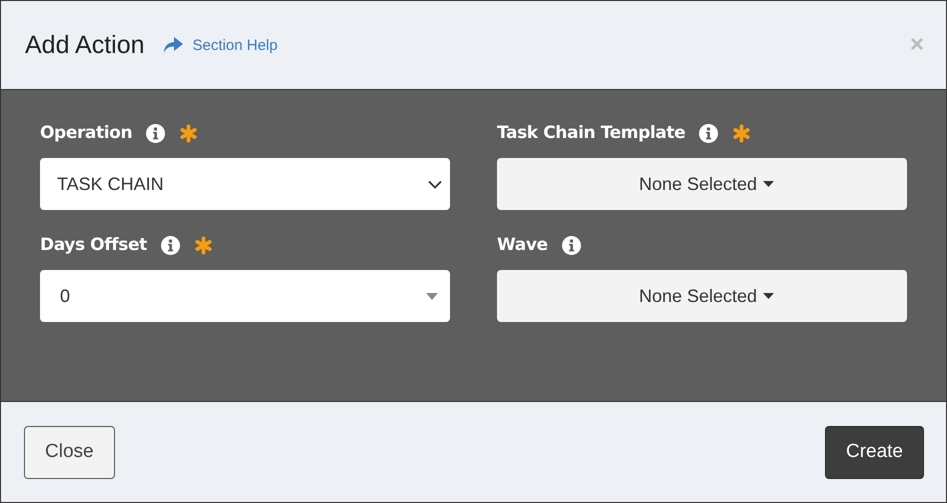  I want to click on field-label: Days Offset, so click(93, 245).